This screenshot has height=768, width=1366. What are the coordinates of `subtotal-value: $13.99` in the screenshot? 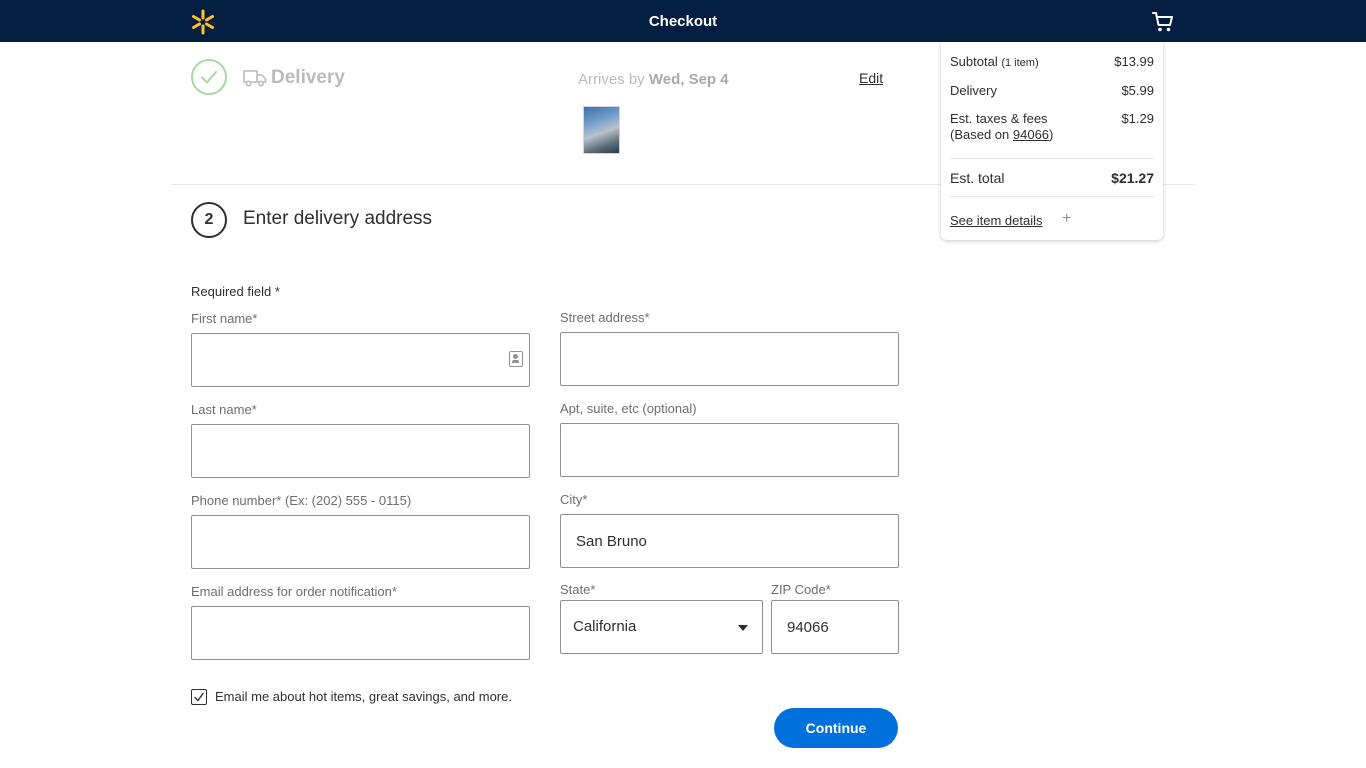 It's located at (1134, 61).